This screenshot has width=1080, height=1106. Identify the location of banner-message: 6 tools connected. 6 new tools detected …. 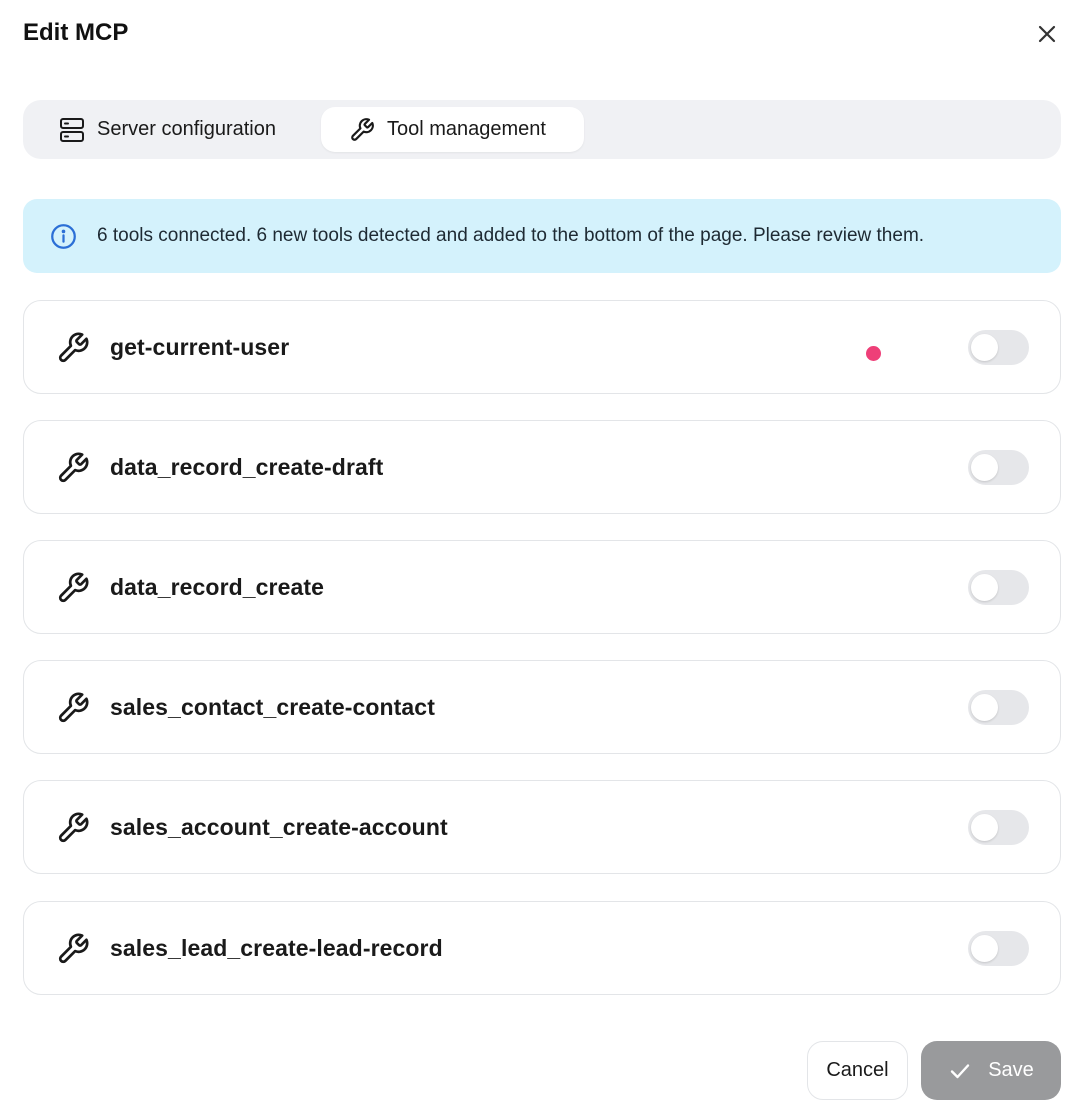
(511, 235).